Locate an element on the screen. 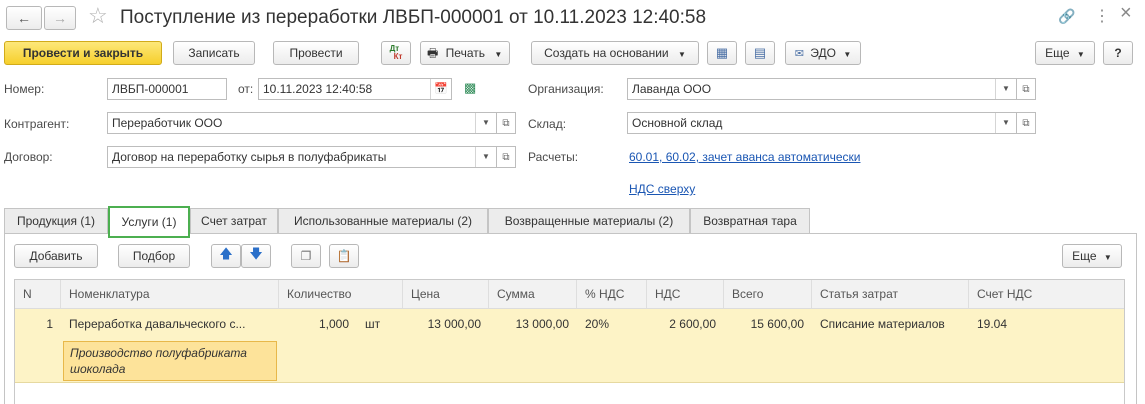  cell-total: 15 600,00 is located at coordinates (768, 324).